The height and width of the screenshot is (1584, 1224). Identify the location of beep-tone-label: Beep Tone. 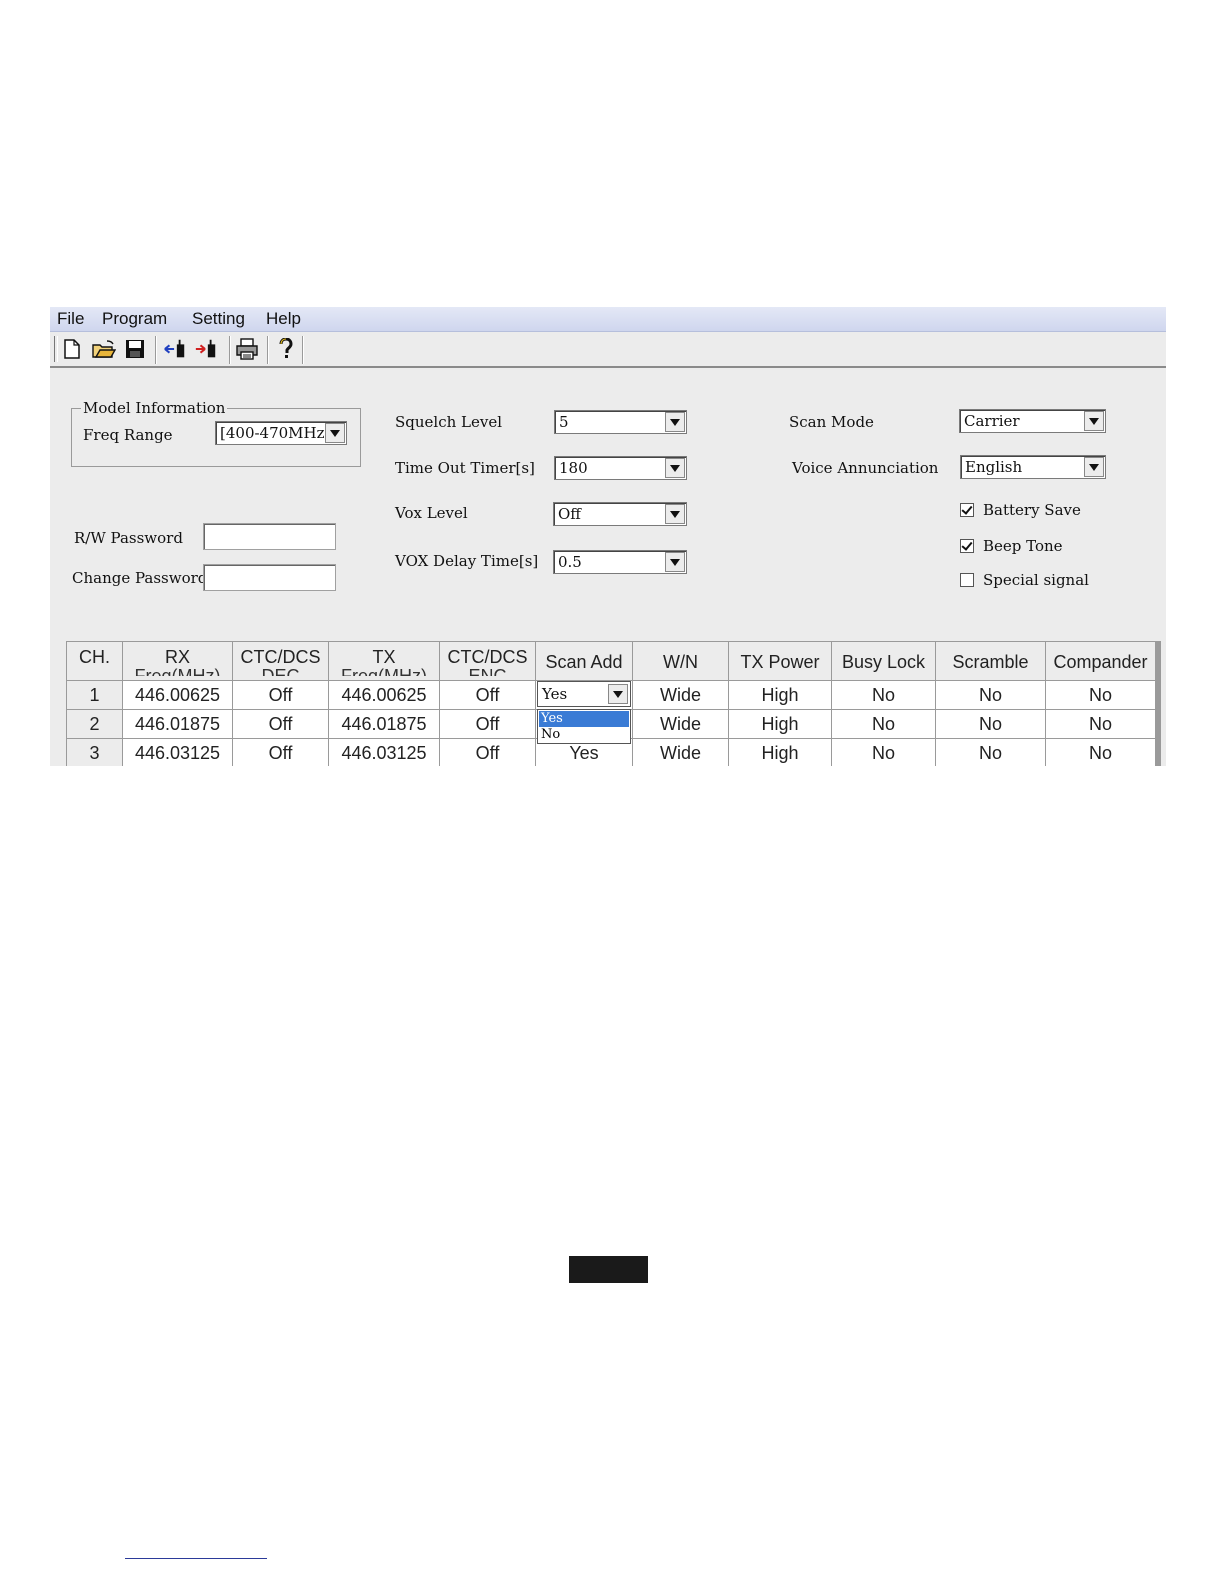
(1023, 546).